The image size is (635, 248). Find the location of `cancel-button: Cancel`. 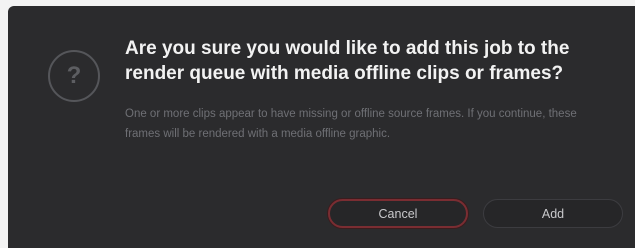

cancel-button: Cancel is located at coordinates (398, 213).